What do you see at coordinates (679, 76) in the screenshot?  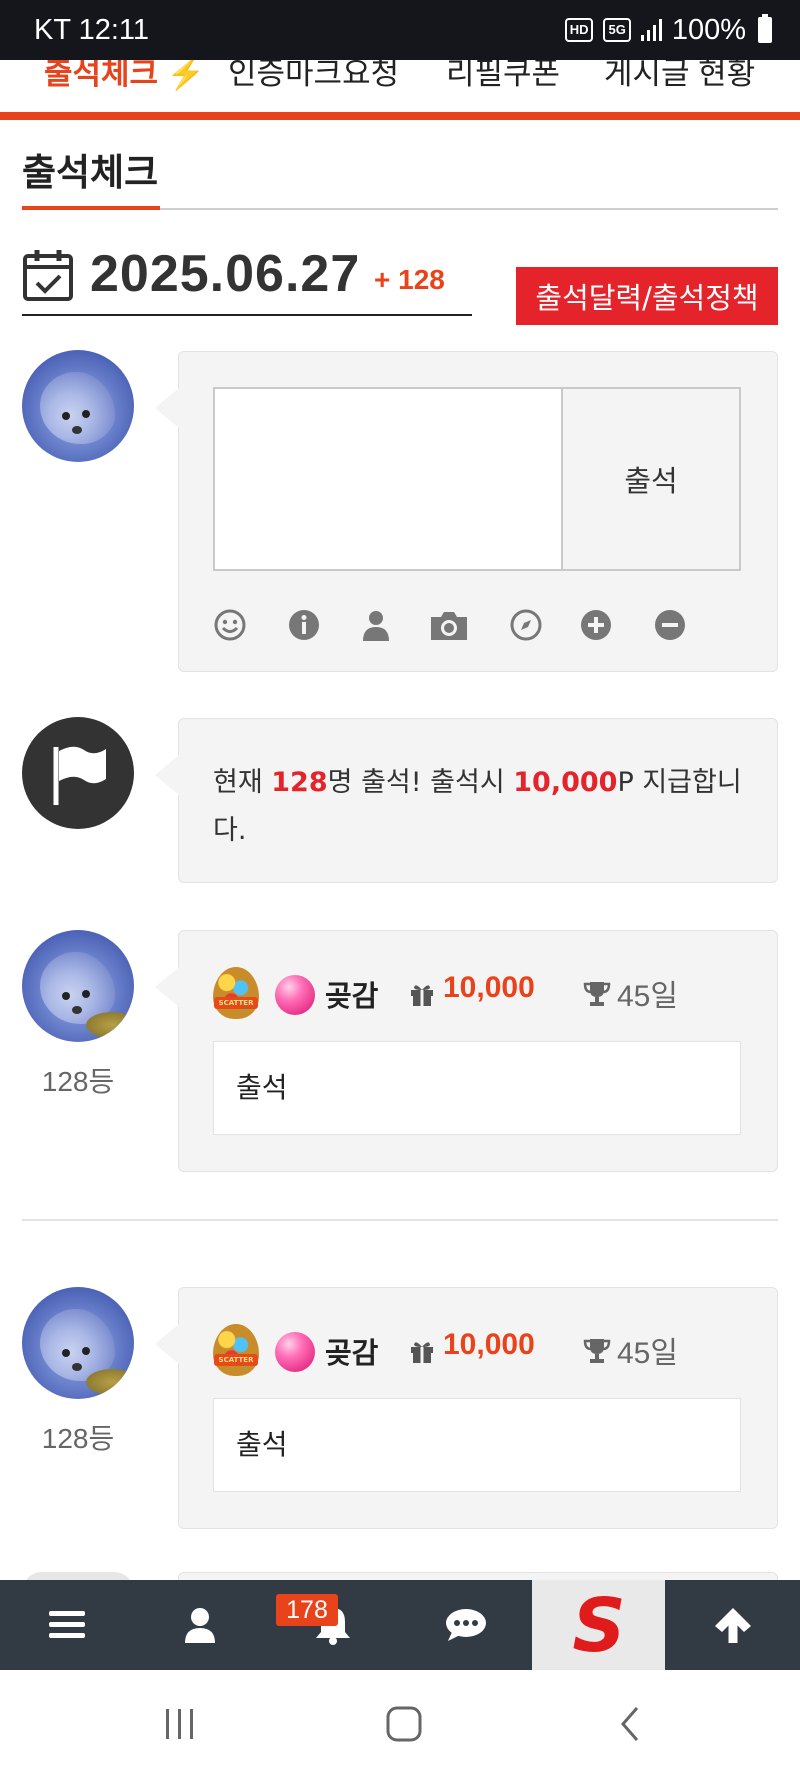 I see `tab-post-status: 게시글 현황` at bounding box center [679, 76].